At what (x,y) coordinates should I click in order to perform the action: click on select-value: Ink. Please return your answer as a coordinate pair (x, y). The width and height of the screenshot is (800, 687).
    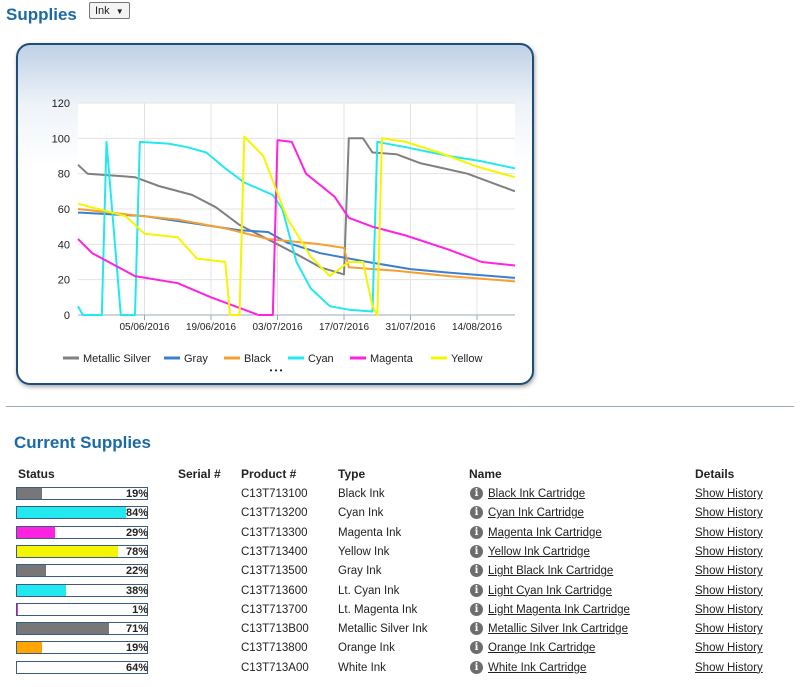
    Looking at the image, I should click on (102, 11).